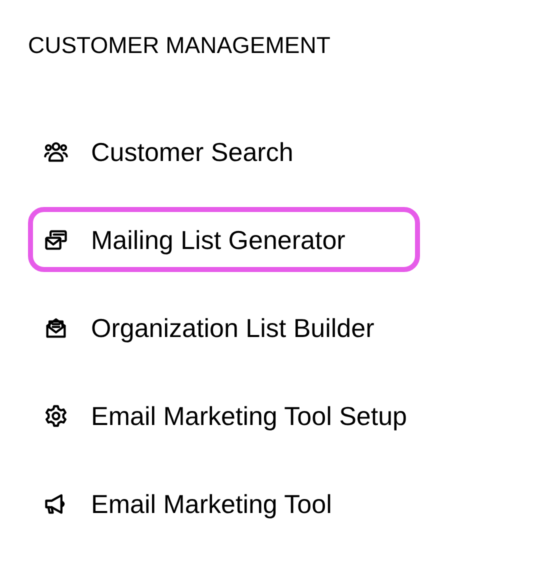 The image size is (560, 566). I want to click on menu-item: Mailing List Generator, so click(224, 239).